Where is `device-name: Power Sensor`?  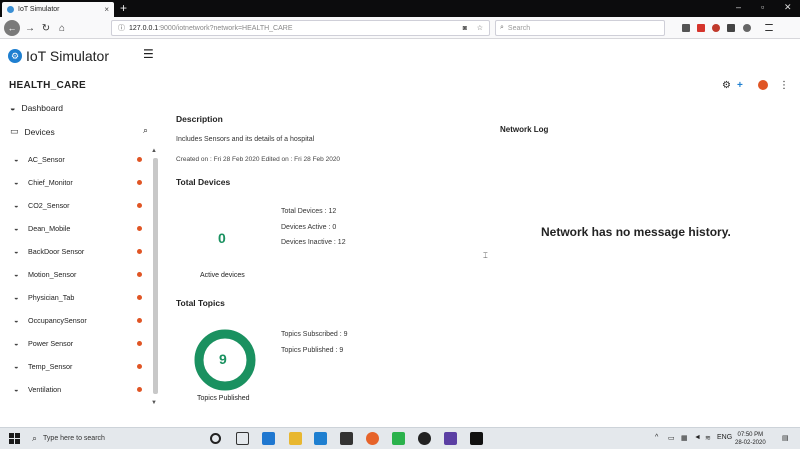 device-name: Power Sensor is located at coordinates (51, 343).